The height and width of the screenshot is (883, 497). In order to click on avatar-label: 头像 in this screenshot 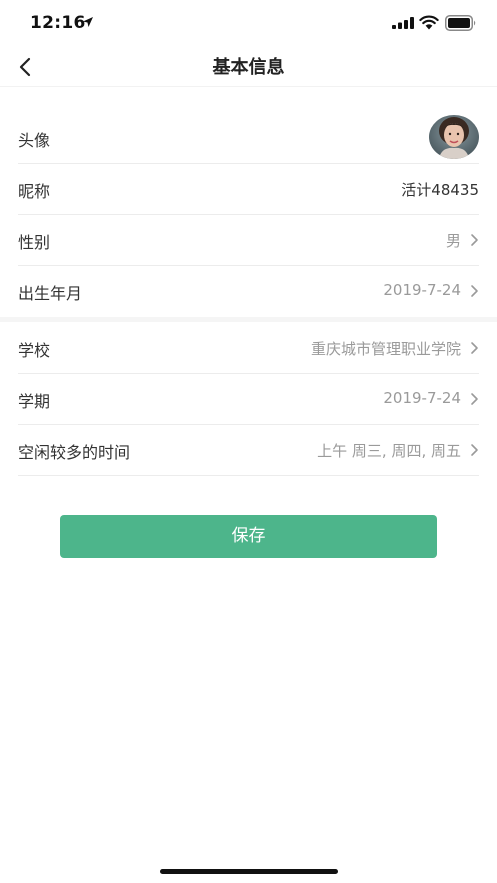, I will do `click(34, 140)`.